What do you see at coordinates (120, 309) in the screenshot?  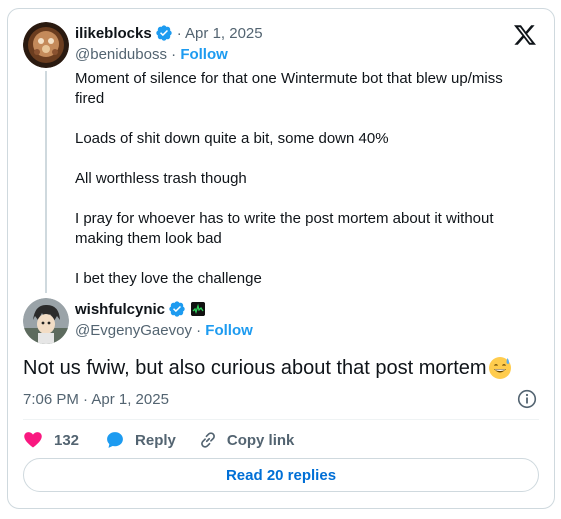 I see `display-name: wishfulcynic` at bounding box center [120, 309].